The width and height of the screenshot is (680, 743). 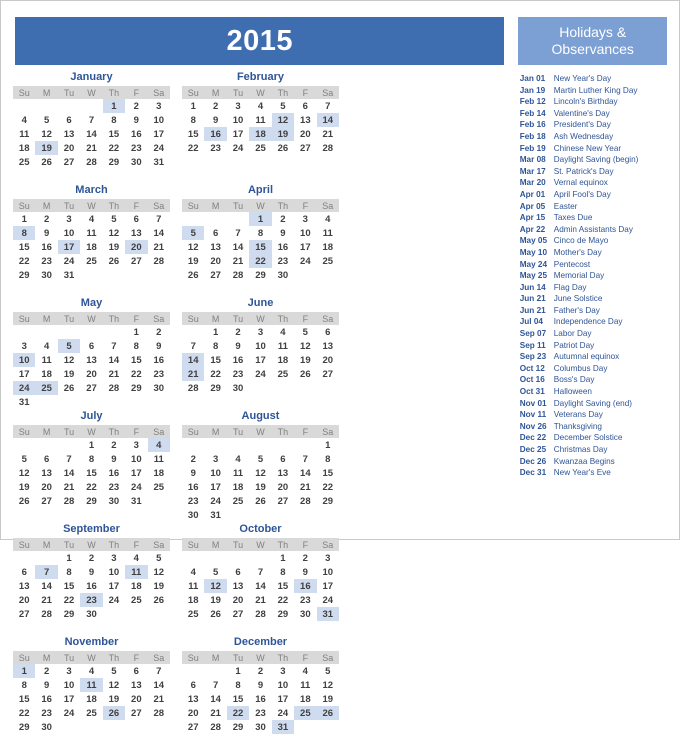 I want to click on holiday-item: Feb 12 Lincoln's Birthday, so click(x=593, y=102).